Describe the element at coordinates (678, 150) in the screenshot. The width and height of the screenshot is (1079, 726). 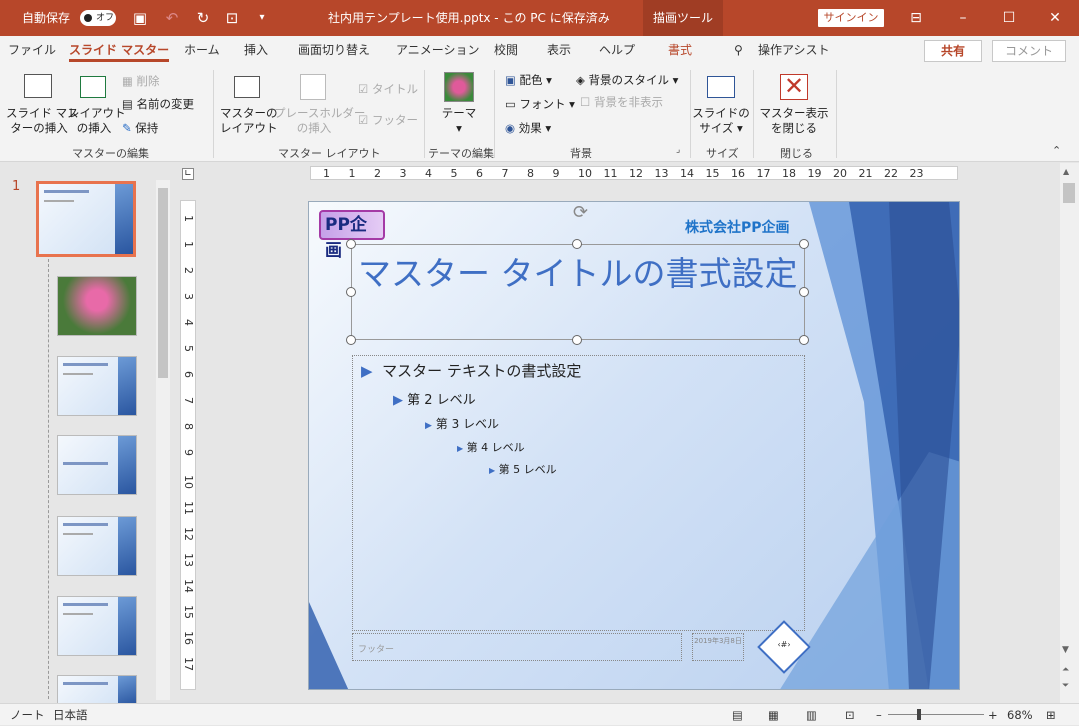
I see `dialog-launcher-icon: ⌟` at that location.